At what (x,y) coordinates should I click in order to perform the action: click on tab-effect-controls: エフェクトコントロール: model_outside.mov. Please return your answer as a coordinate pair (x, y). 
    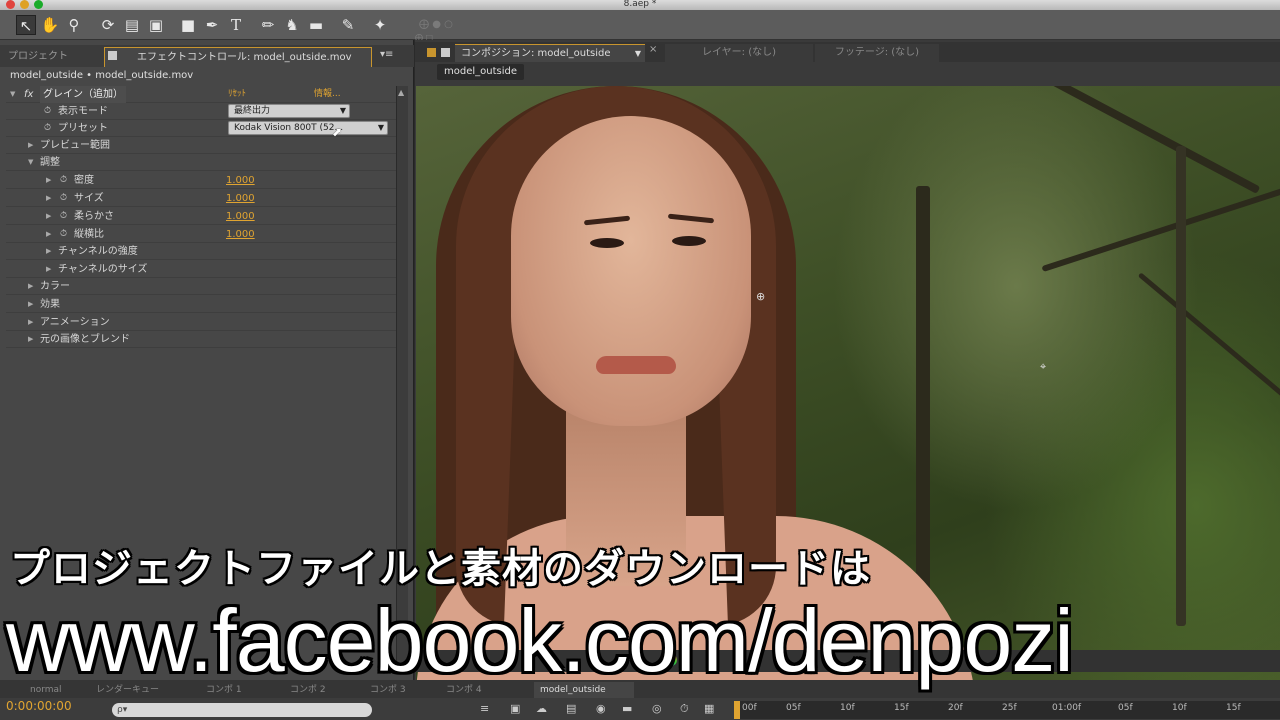
    Looking at the image, I should click on (238, 57).